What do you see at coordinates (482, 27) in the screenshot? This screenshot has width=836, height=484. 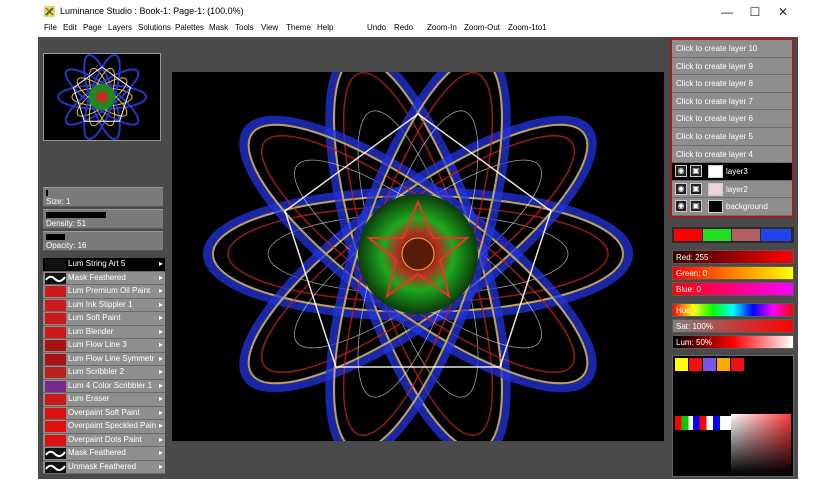 I see `zoom-out-button: Zoom-Out` at bounding box center [482, 27].